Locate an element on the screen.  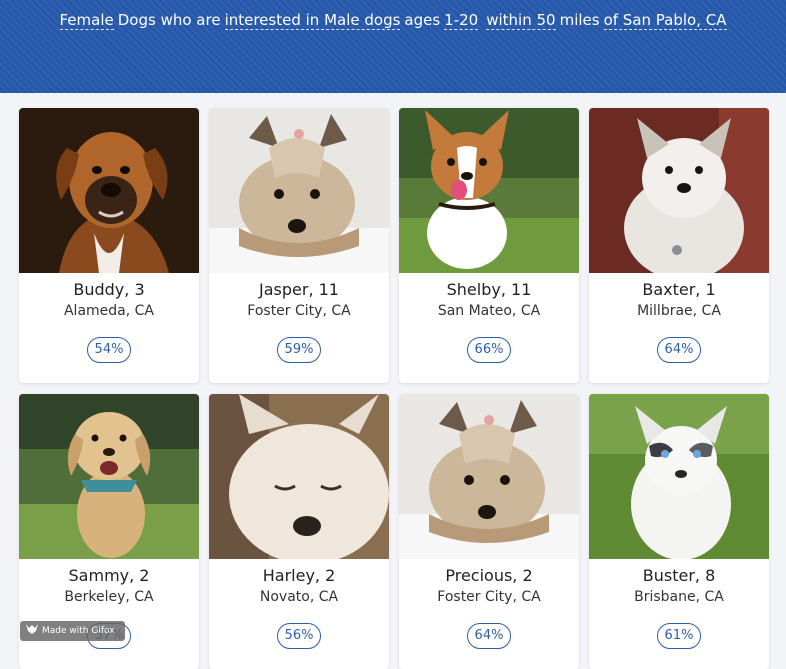
doodle-photo is located at coordinates (109, 476).